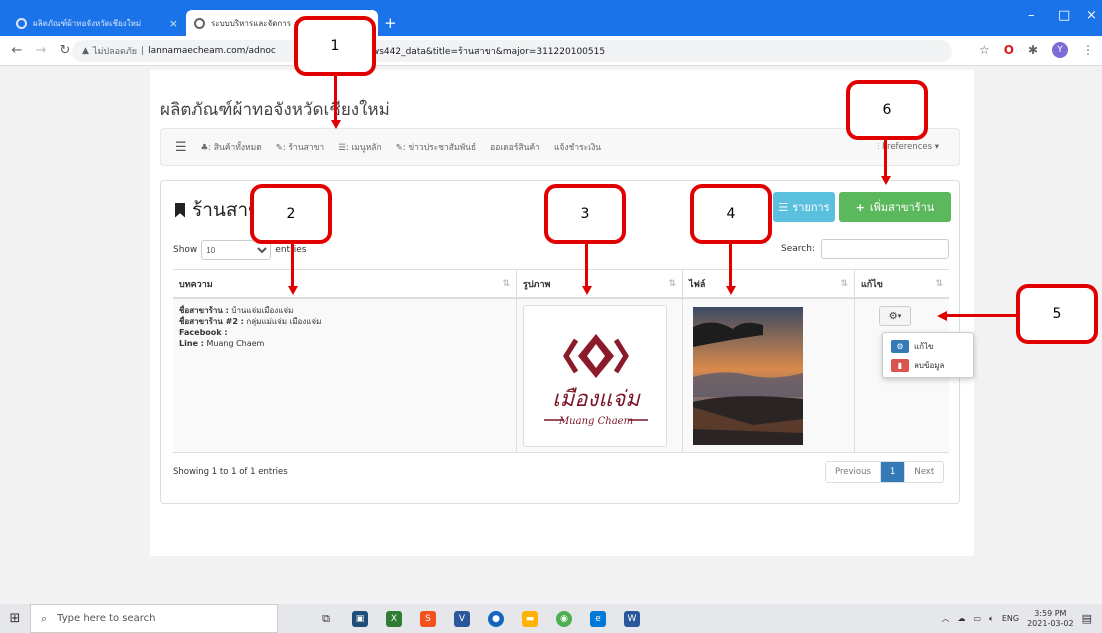 Image resolution: width=1102 pixels, height=633 pixels. I want to click on field-value: Muang Chaem, so click(235, 343).